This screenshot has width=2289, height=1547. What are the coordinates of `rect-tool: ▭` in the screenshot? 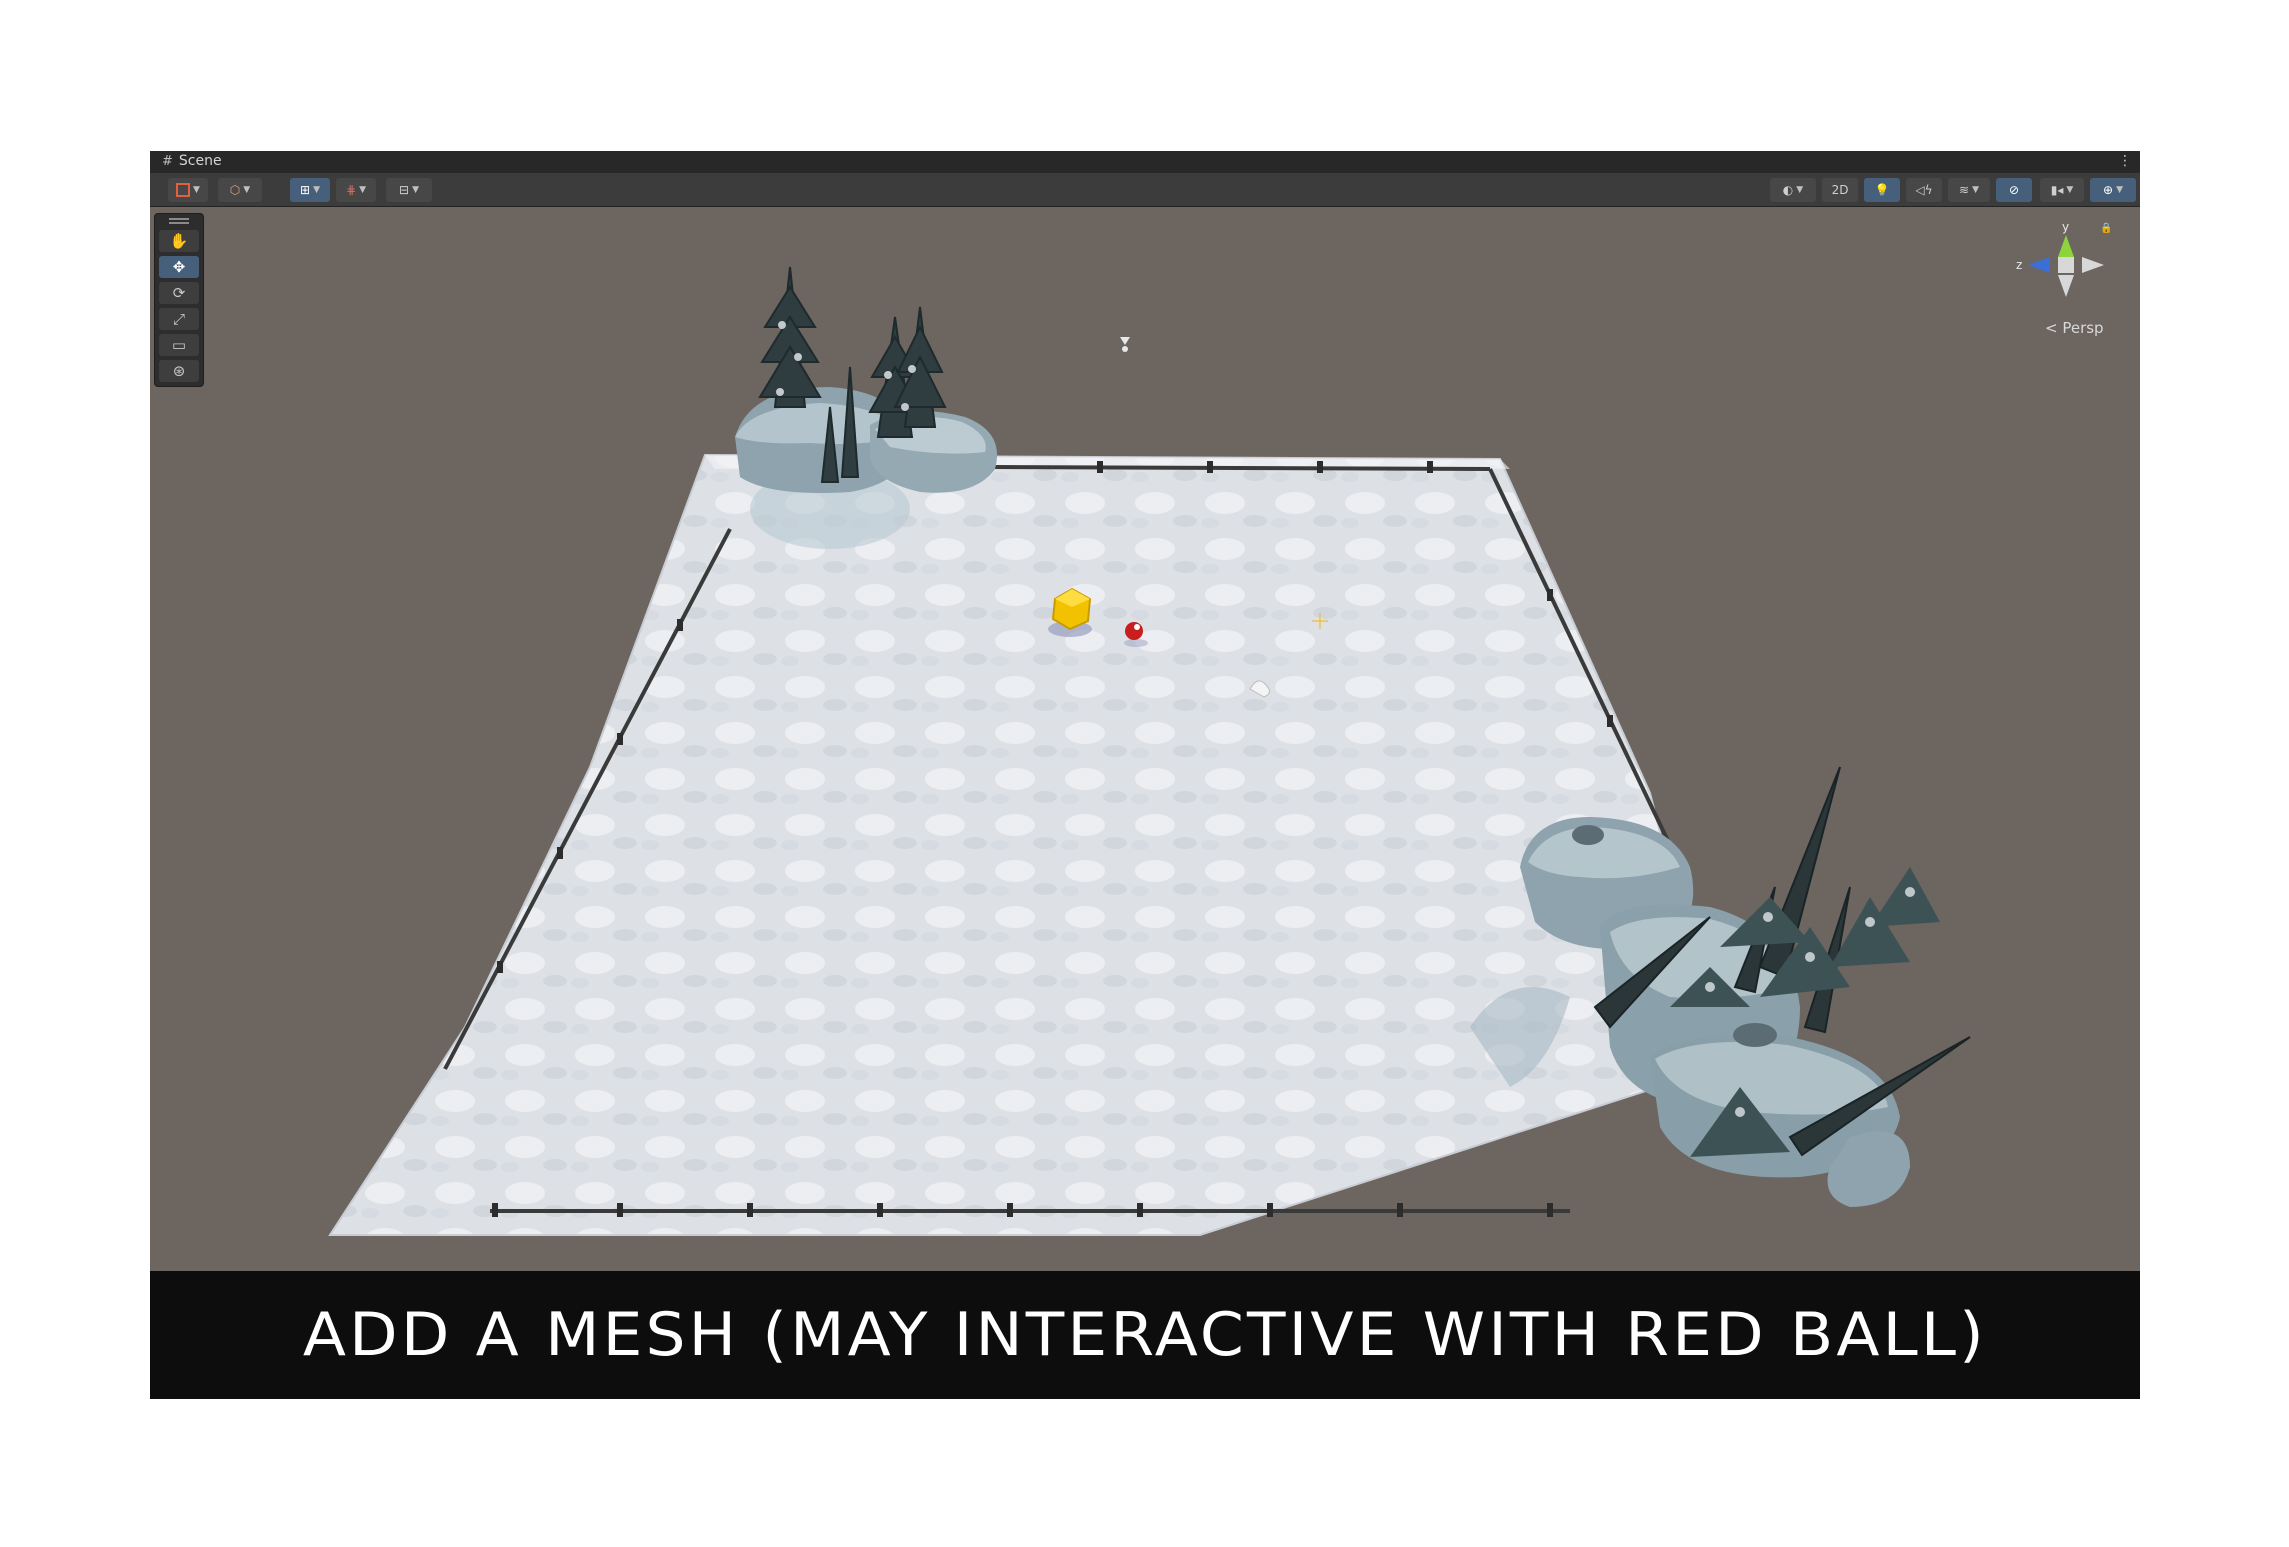 It's located at (179, 345).